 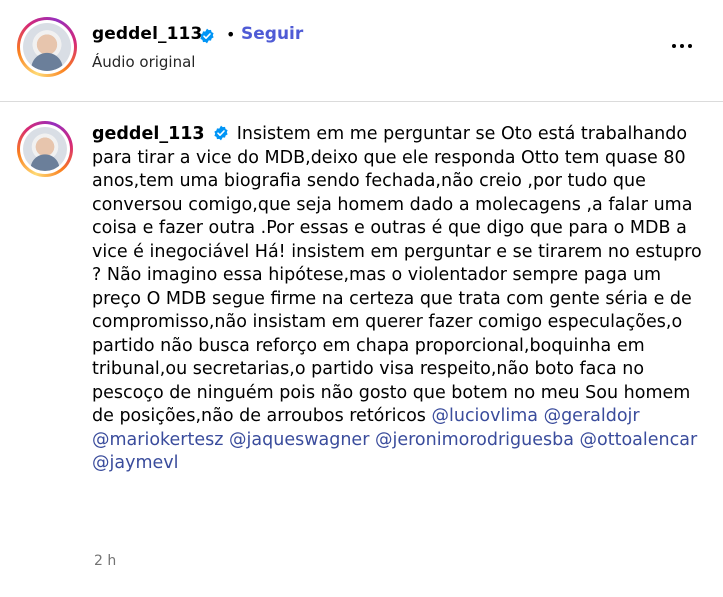 What do you see at coordinates (592, 416) in the screenshot?
I see `mention-link: @geraldojr` at bounding box center [592, 416].